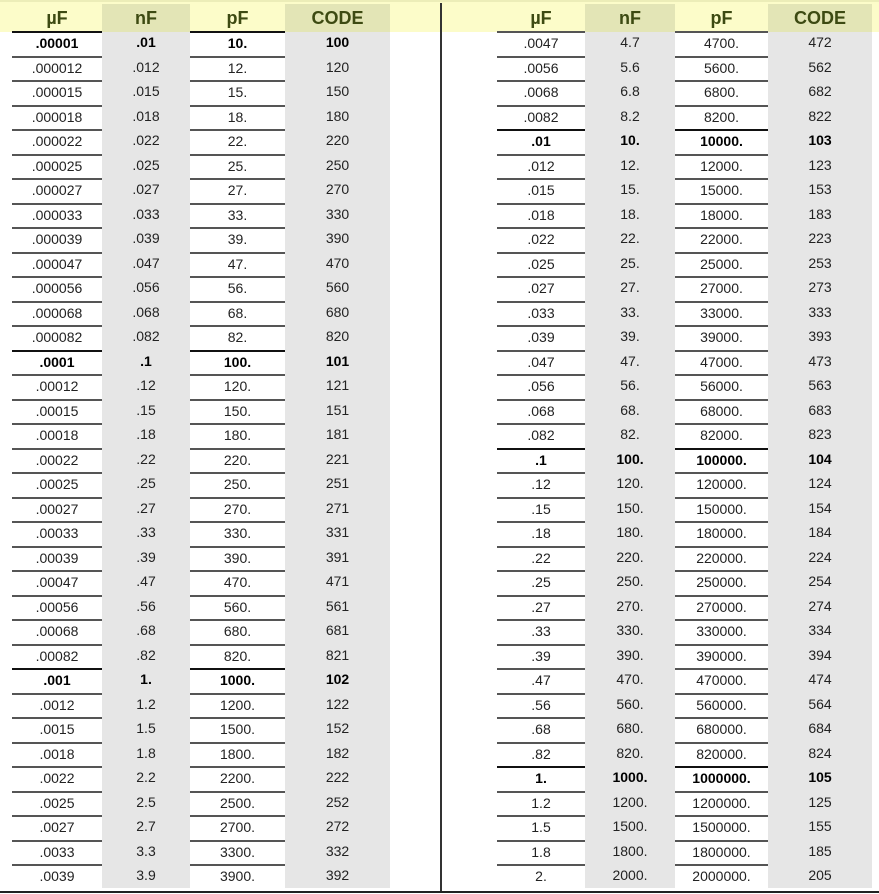 The image size is (879, 894). I want to click on table-row: .0047 4.7 4700. 472, so click(660, 43).